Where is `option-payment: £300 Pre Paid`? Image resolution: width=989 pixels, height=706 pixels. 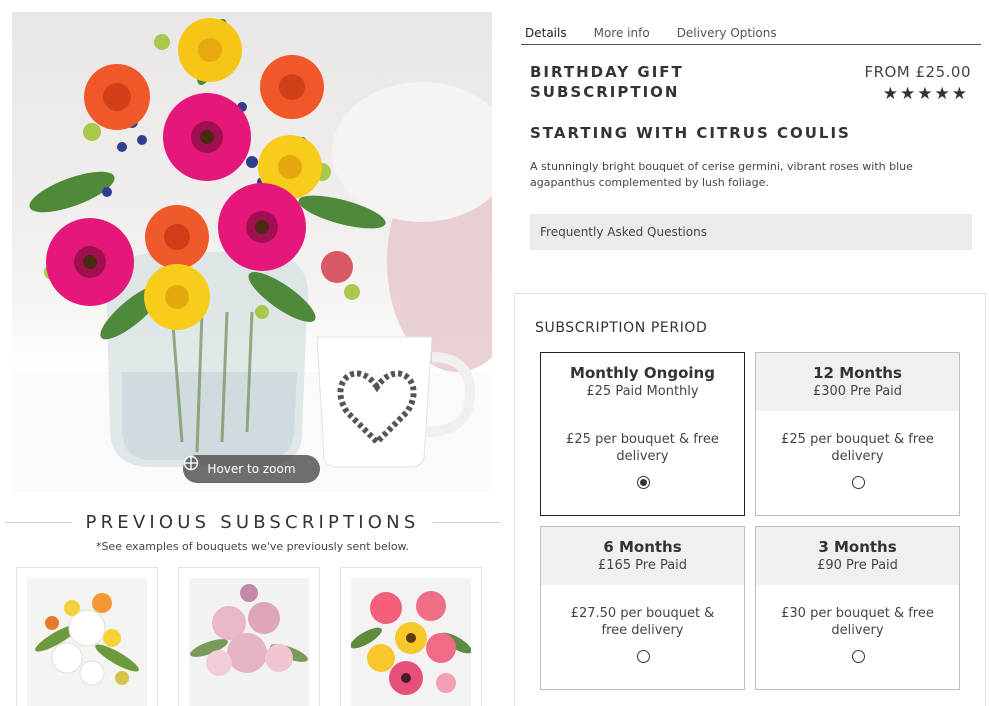
option-payment: £300 Pre Paid is located at coordinates (857, 391).